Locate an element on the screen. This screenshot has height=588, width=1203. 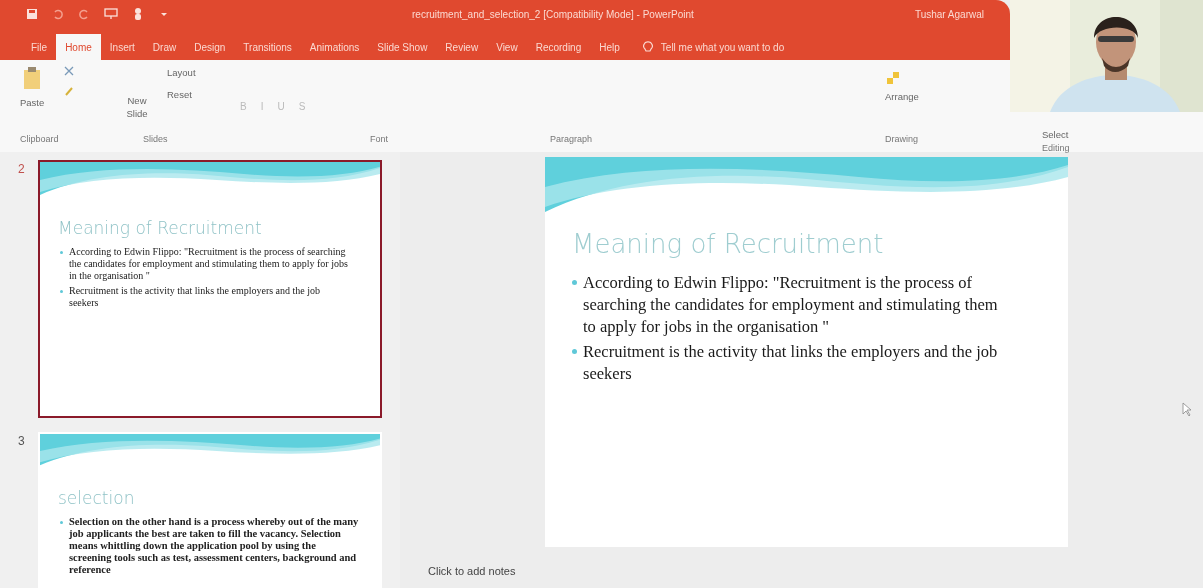
format-button: S is located at coordinates (302, 106).